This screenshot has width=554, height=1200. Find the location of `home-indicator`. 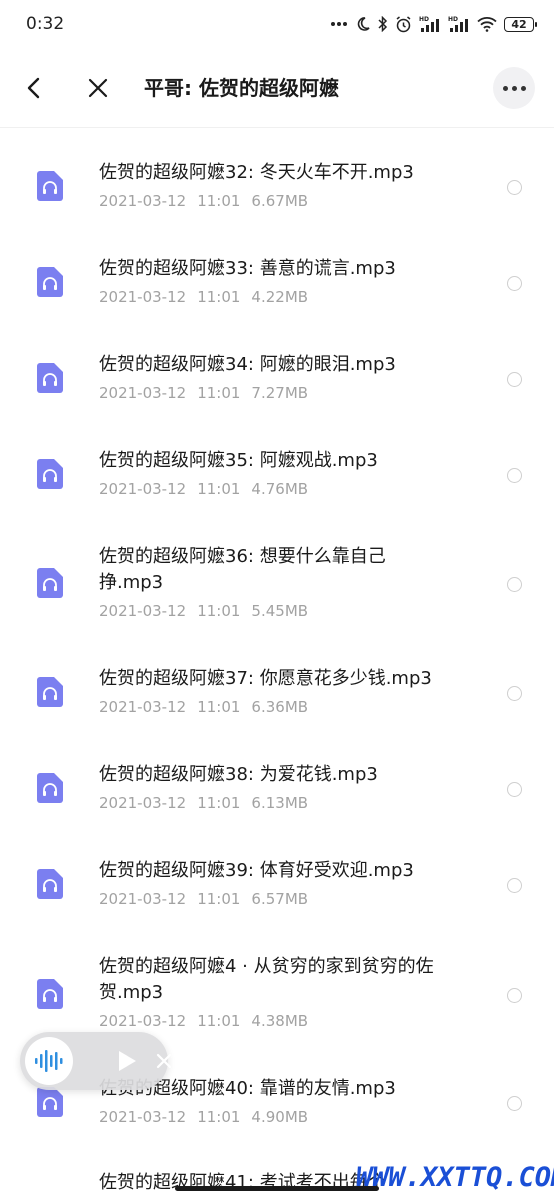

home-indicator is located at coordinates (277, 1188).